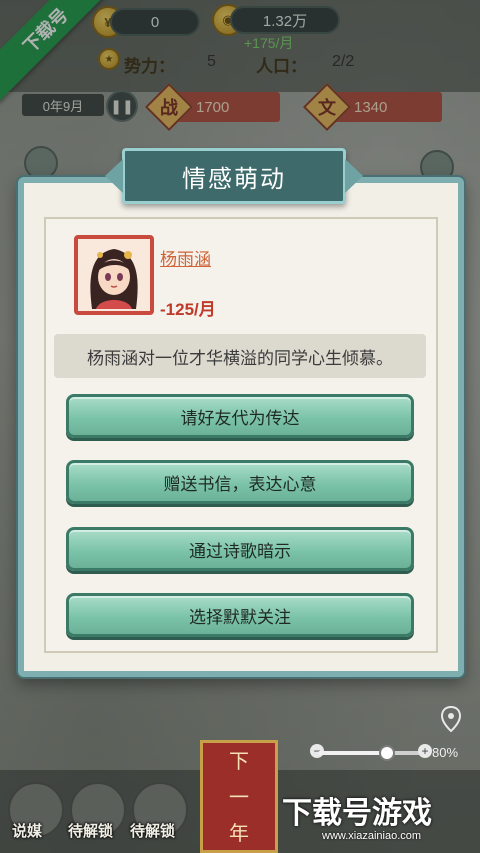 The height and width of the screenshot is (853, 480). Describe the element at coordinates (114, 275) in the screenshot. I see `character-avatar` at that location.